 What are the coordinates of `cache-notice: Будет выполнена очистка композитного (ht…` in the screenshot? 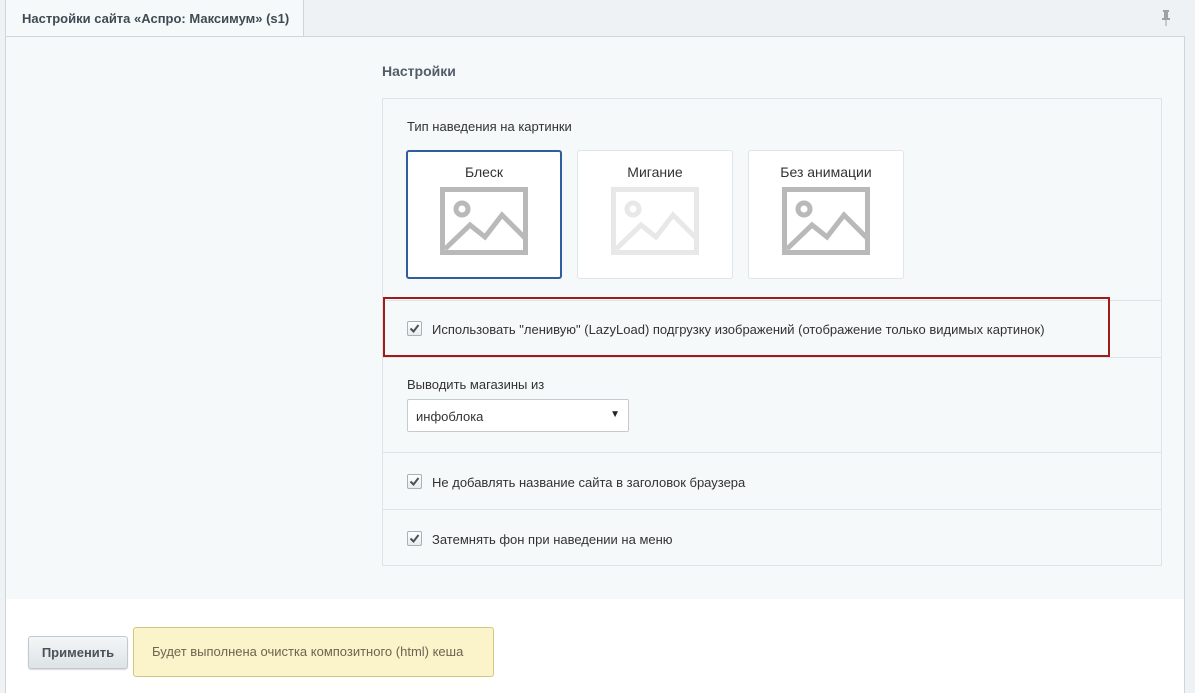 It's located at (313, 652).